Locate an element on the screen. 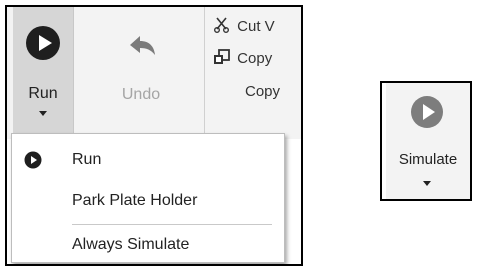 Image resolution: width=479 pixels, height=273 pixels. run-label: Run is located at coordinates (43, 93).